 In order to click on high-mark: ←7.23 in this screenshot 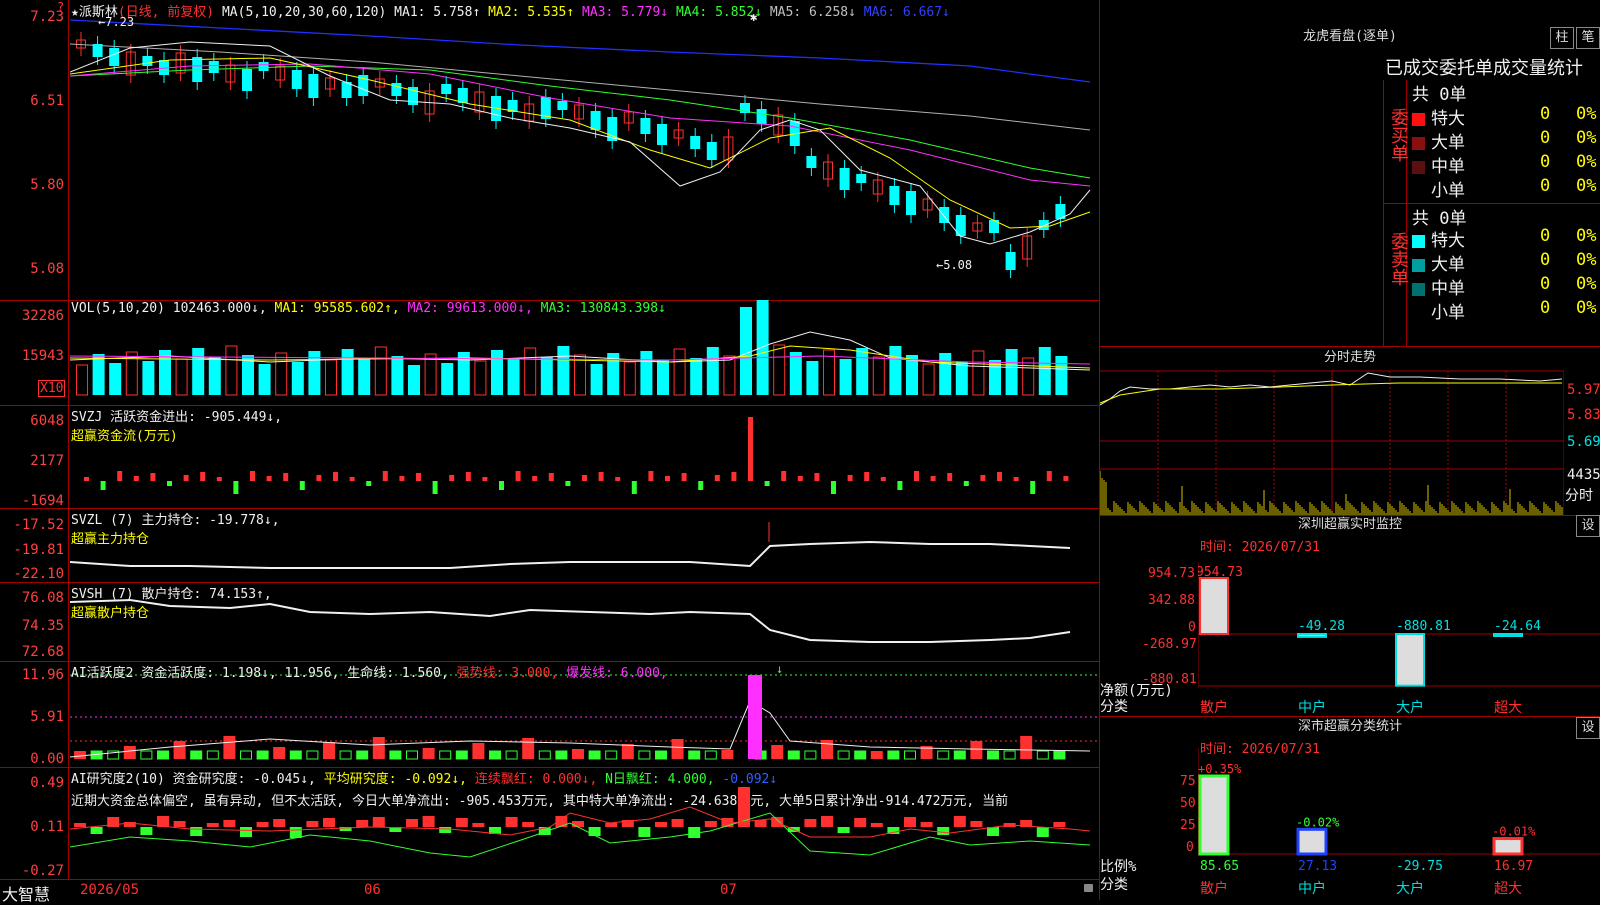, I will do `click(116, 22)`.